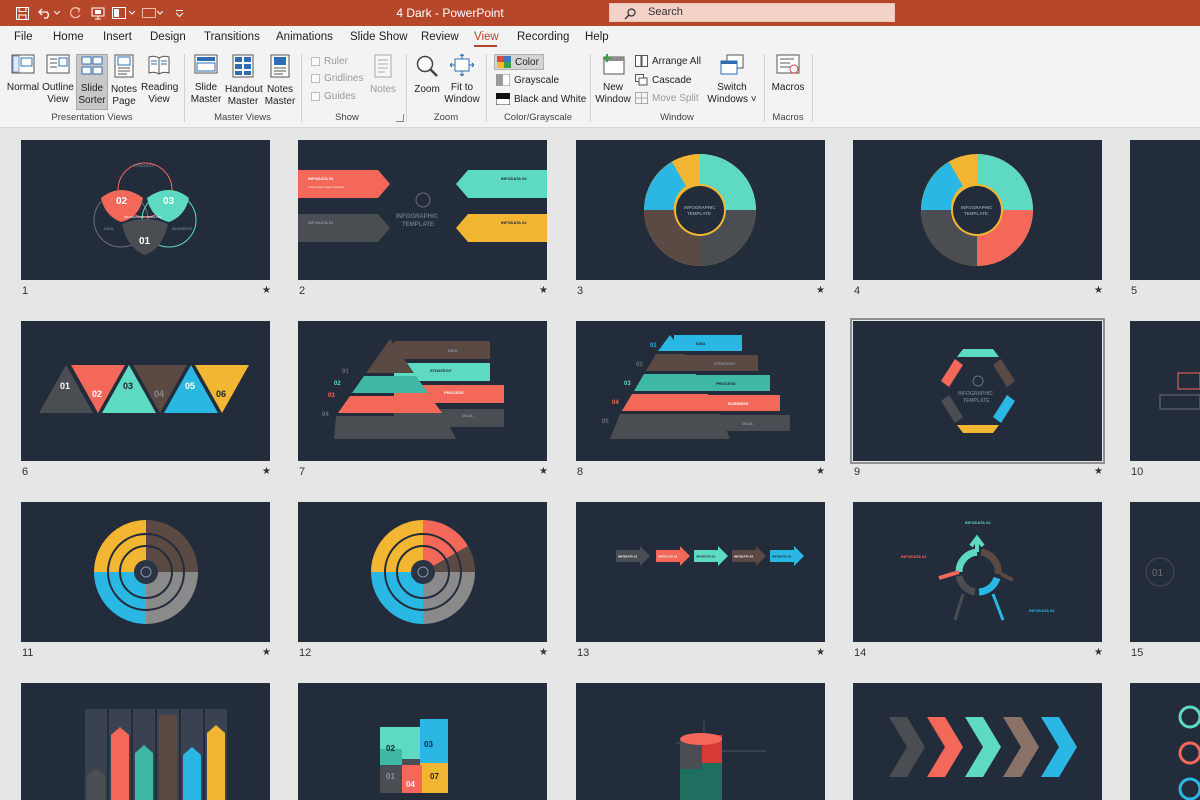 This screenshot has width=1200, height=800. What do you see at coordinates (422, 741) in the screenshot?
I see `slide-thumbnail-17: 02 03 01 04 07` at bounding box center [422, 741].